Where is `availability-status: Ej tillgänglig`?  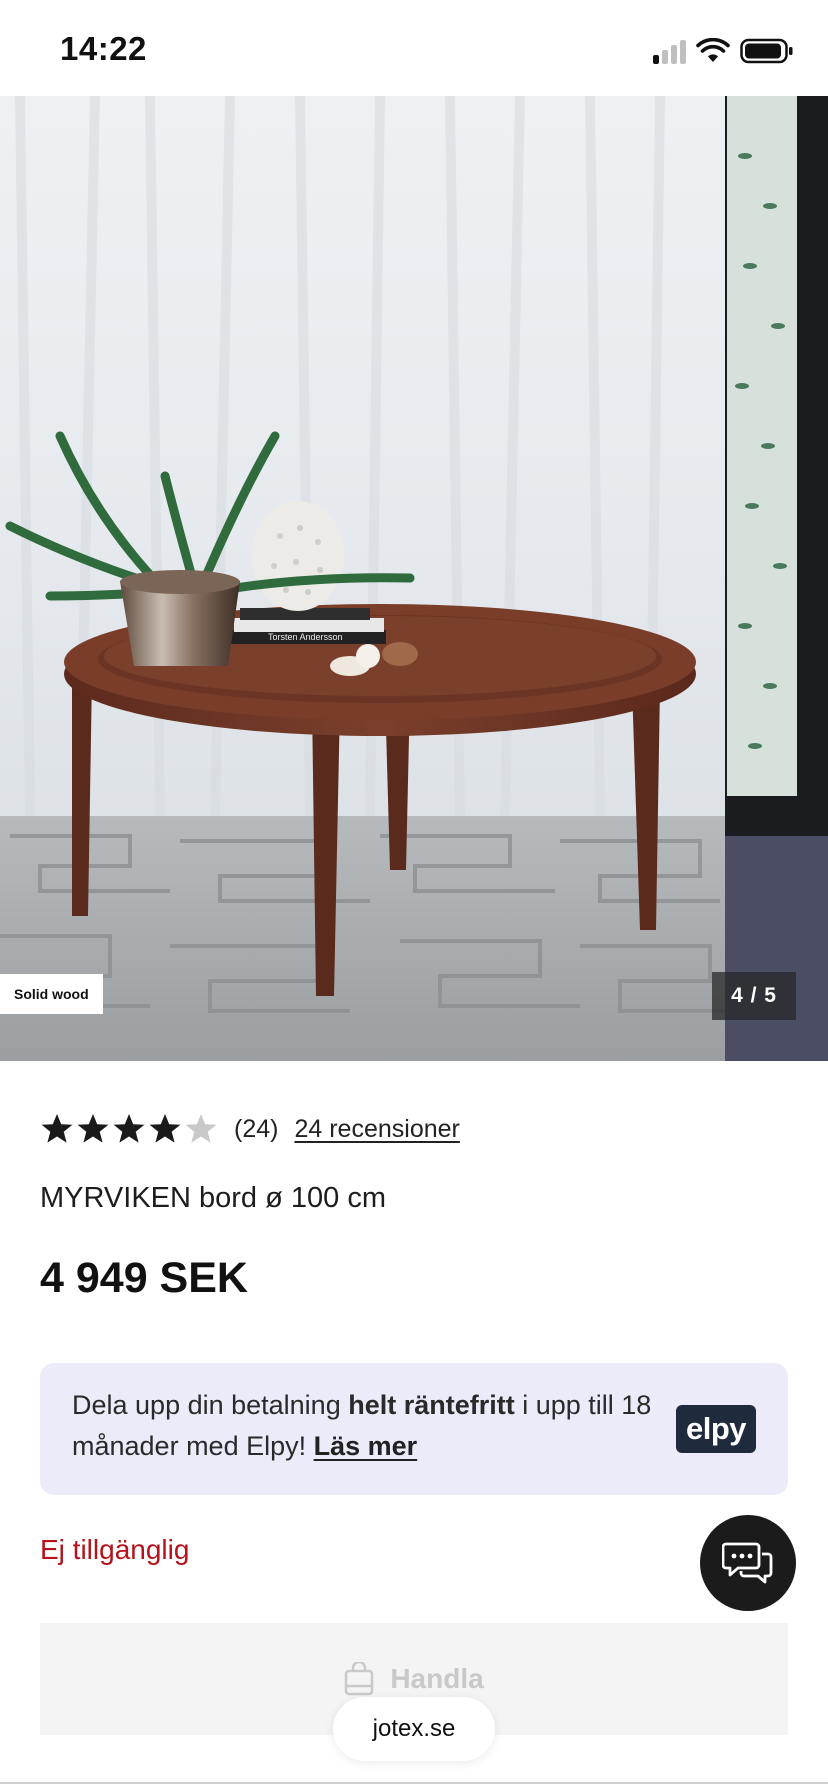
availability-status: Ej tillgänglig is located at coordinates (115, 1549).